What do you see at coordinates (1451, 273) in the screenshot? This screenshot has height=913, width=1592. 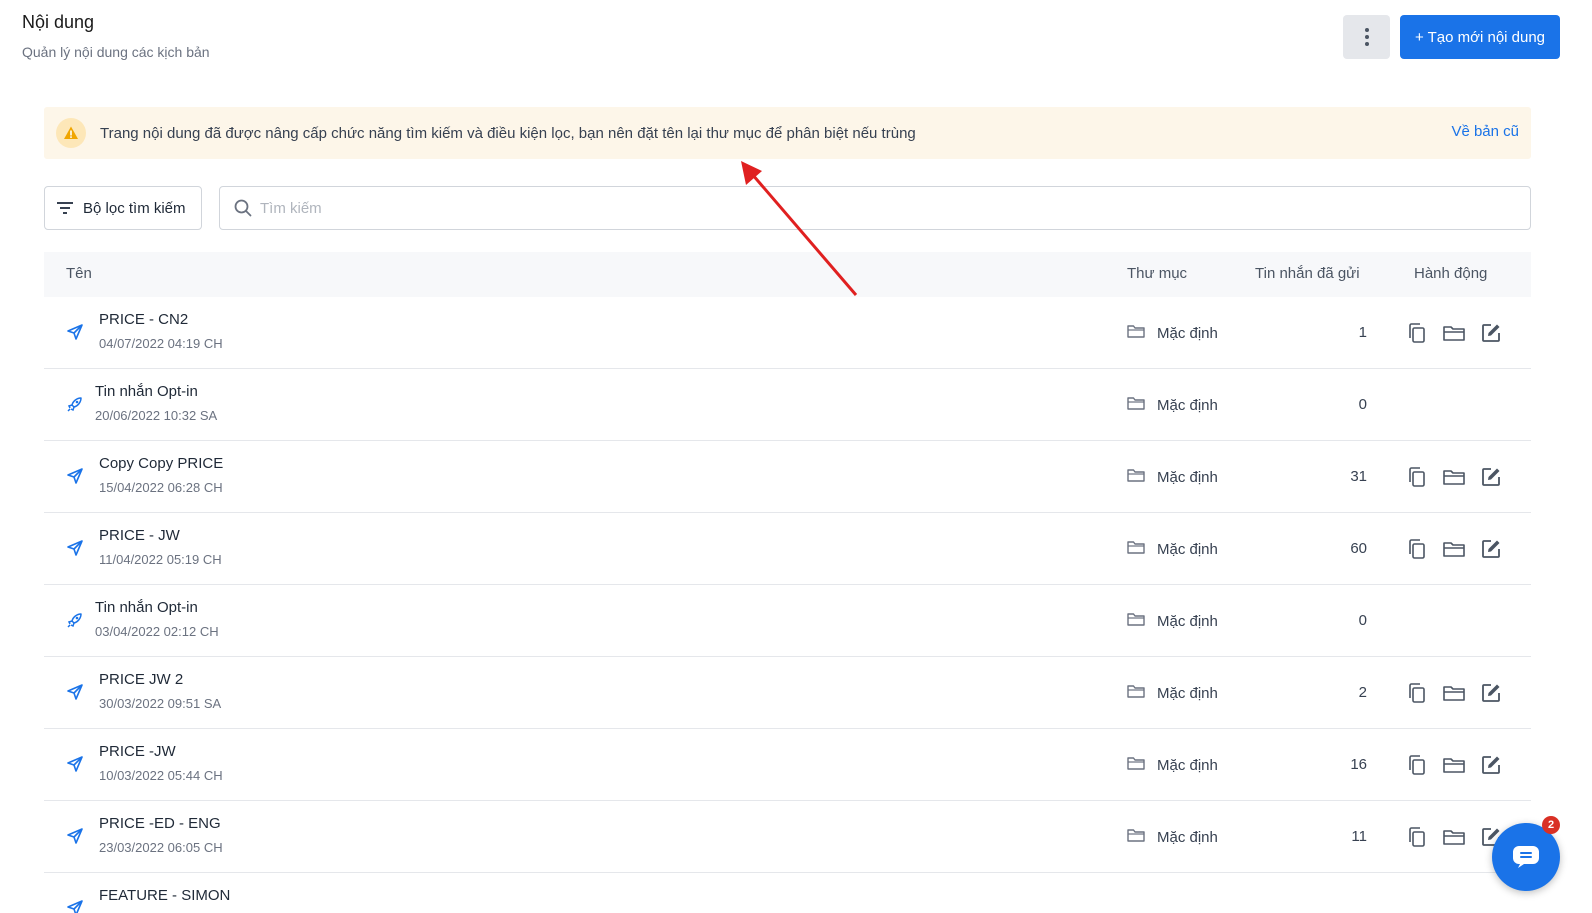 I see `column-actions-header: Hành động` at bounding box center [1451, 273].